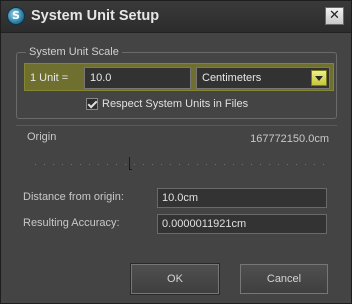 This screenshot has height=304, width=352. I want to click on close-button: ✕, so click(334, 16).